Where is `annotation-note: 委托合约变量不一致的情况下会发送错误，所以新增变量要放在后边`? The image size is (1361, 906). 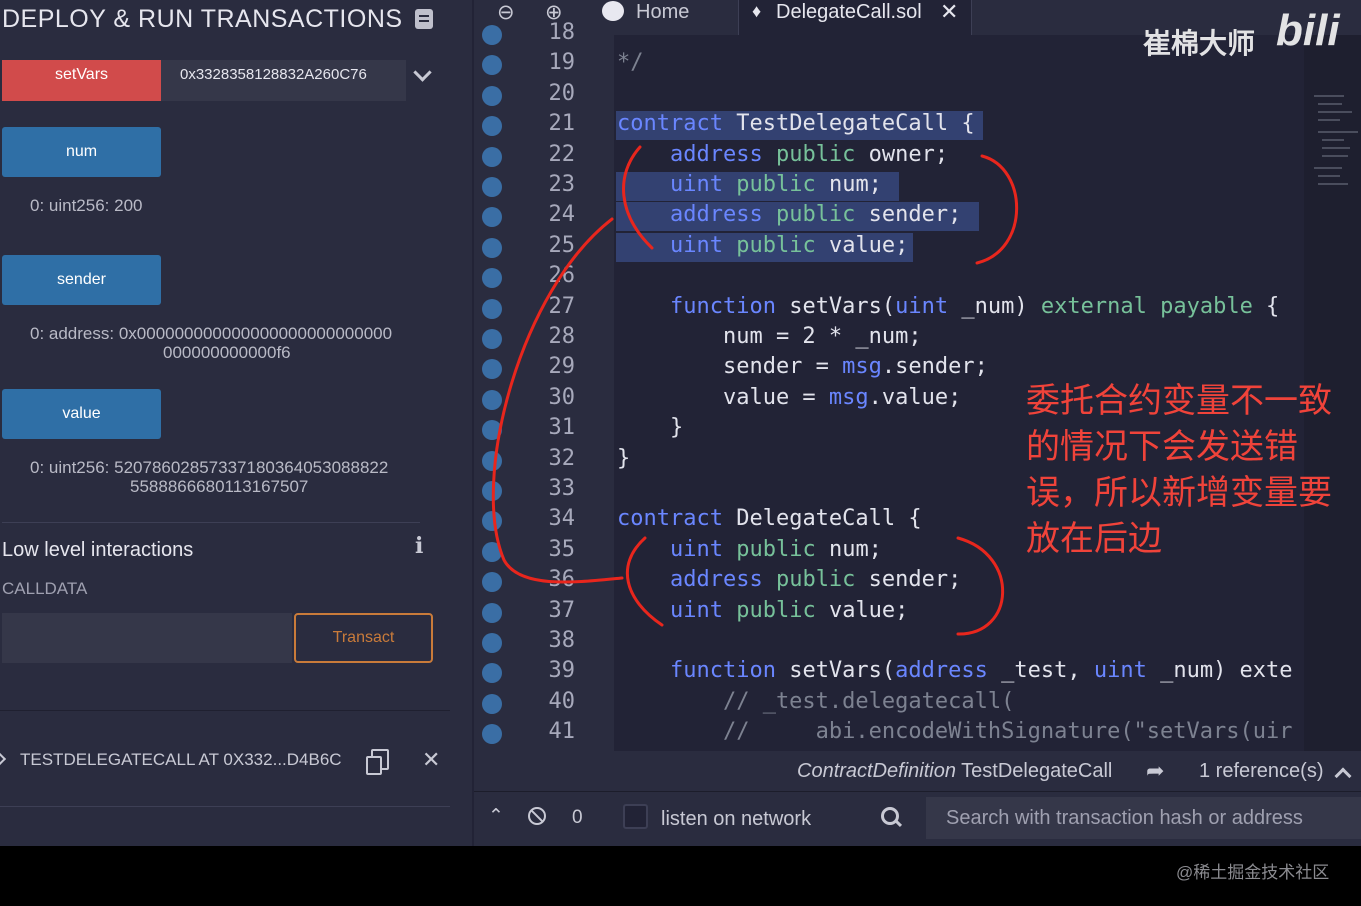 annotation-note: 委托合约变量不一致的情况下会发送错误，所以新增变量要放在后边 is located at coordinates (1179, 470).